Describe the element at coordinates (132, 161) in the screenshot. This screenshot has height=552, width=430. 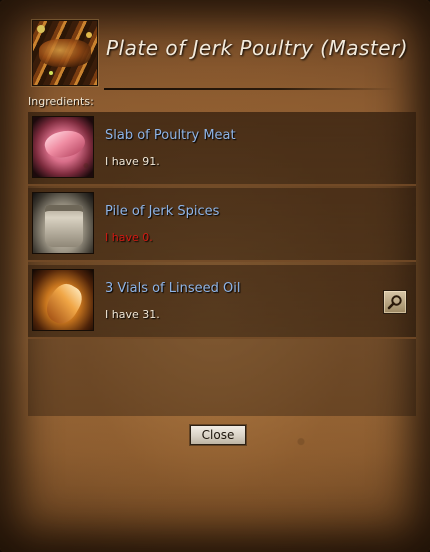
I see `ingredient-count: I have 91.` at that location.